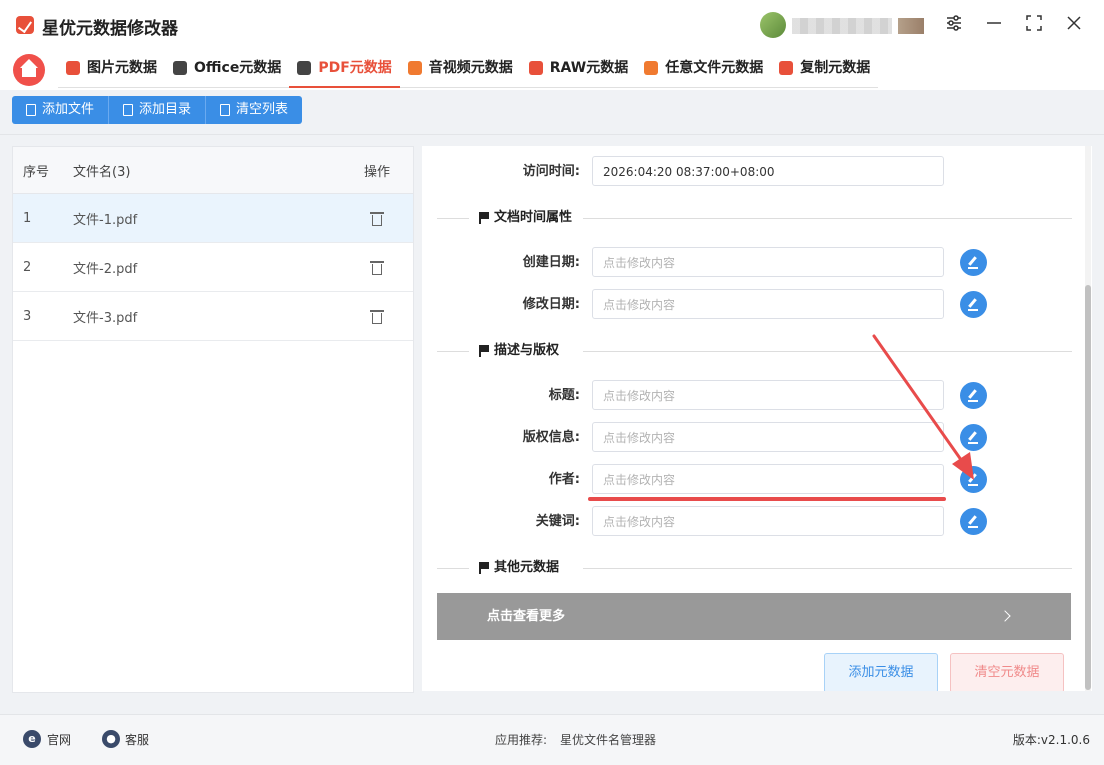  I want to click on add-directory-button: 添加目录, so click(158, 110).